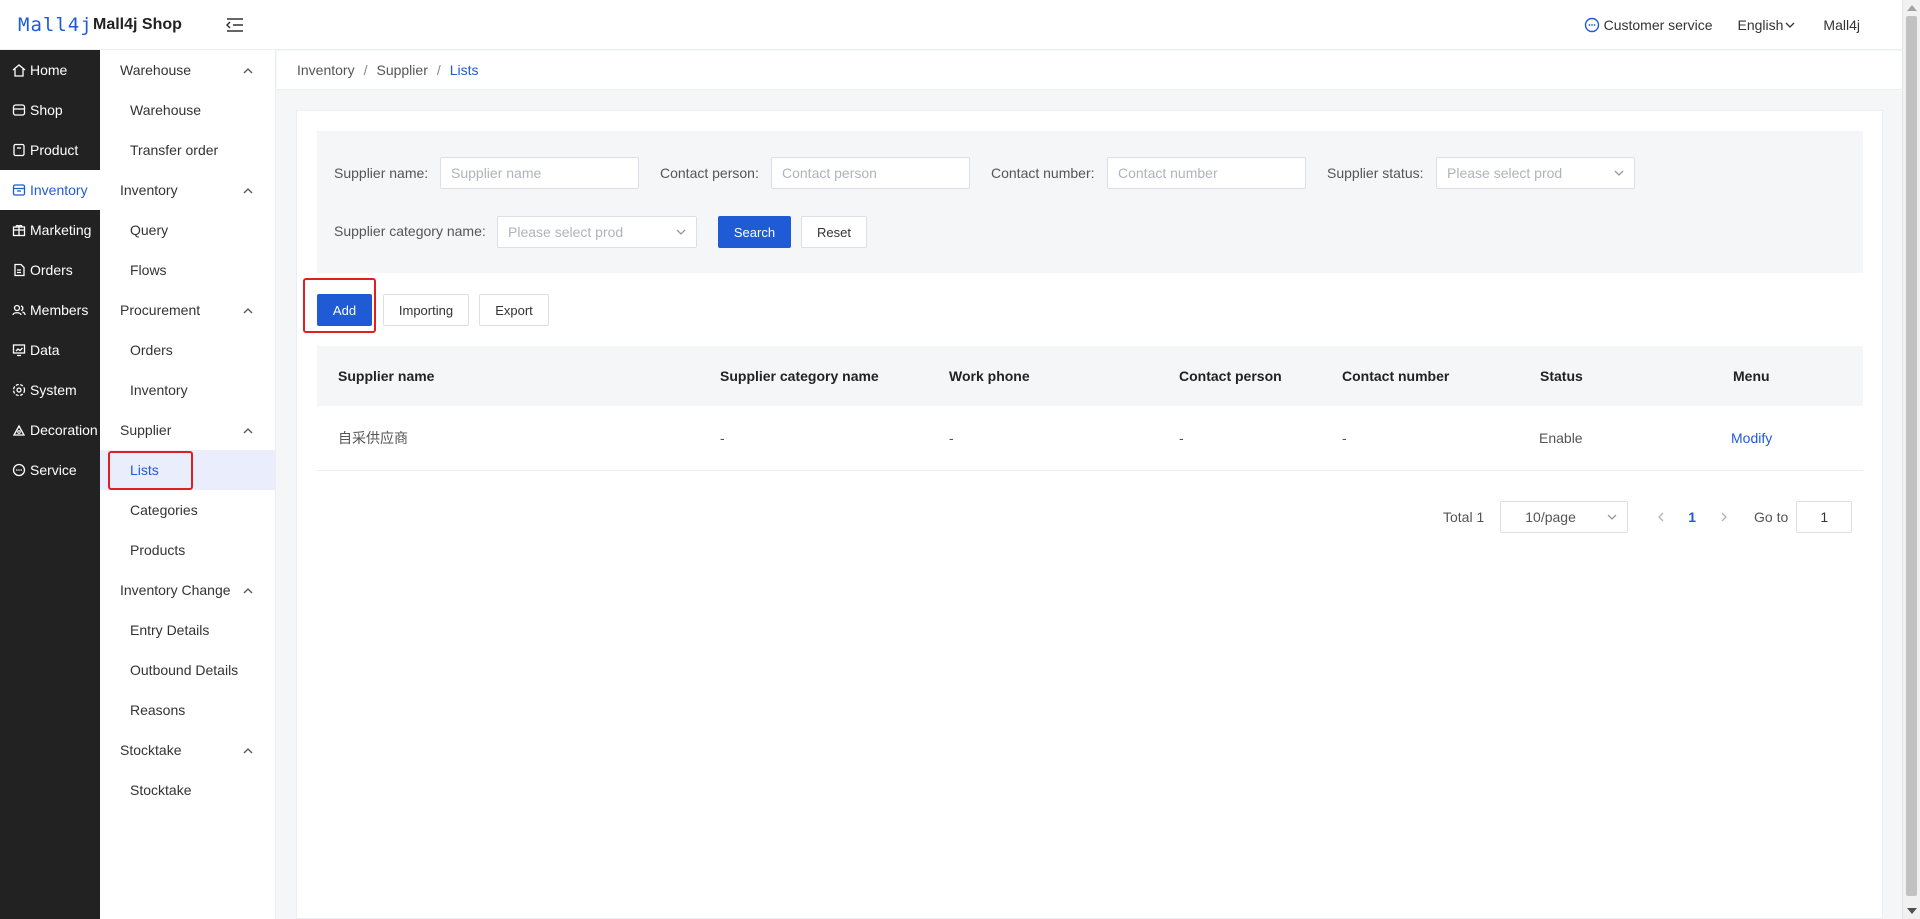 The height and width of the screenshot is (919, 1920). What do you see at coordinates (1206, 173) in the screenshot?
I see `contact-number-input` at bounding box center [1206, 173].